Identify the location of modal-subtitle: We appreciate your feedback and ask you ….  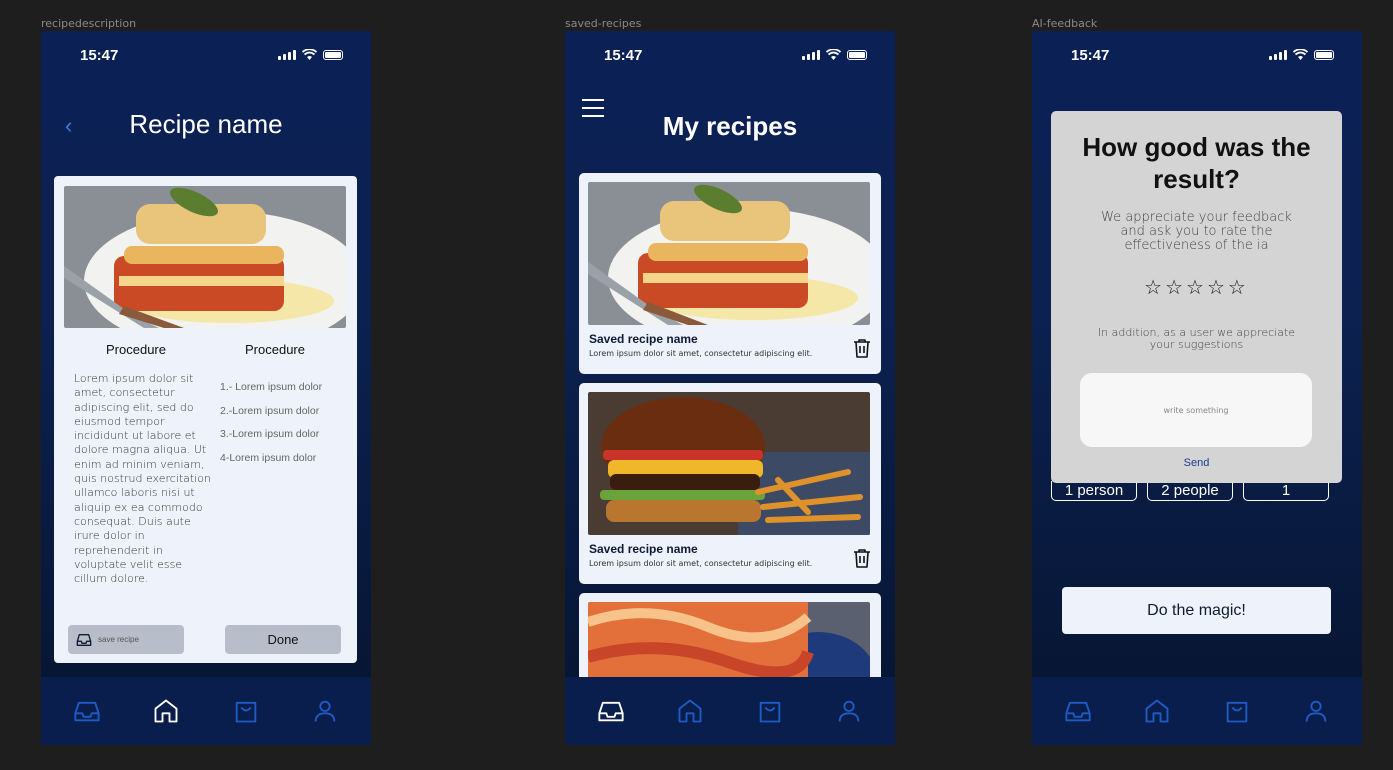
(1196, 231).